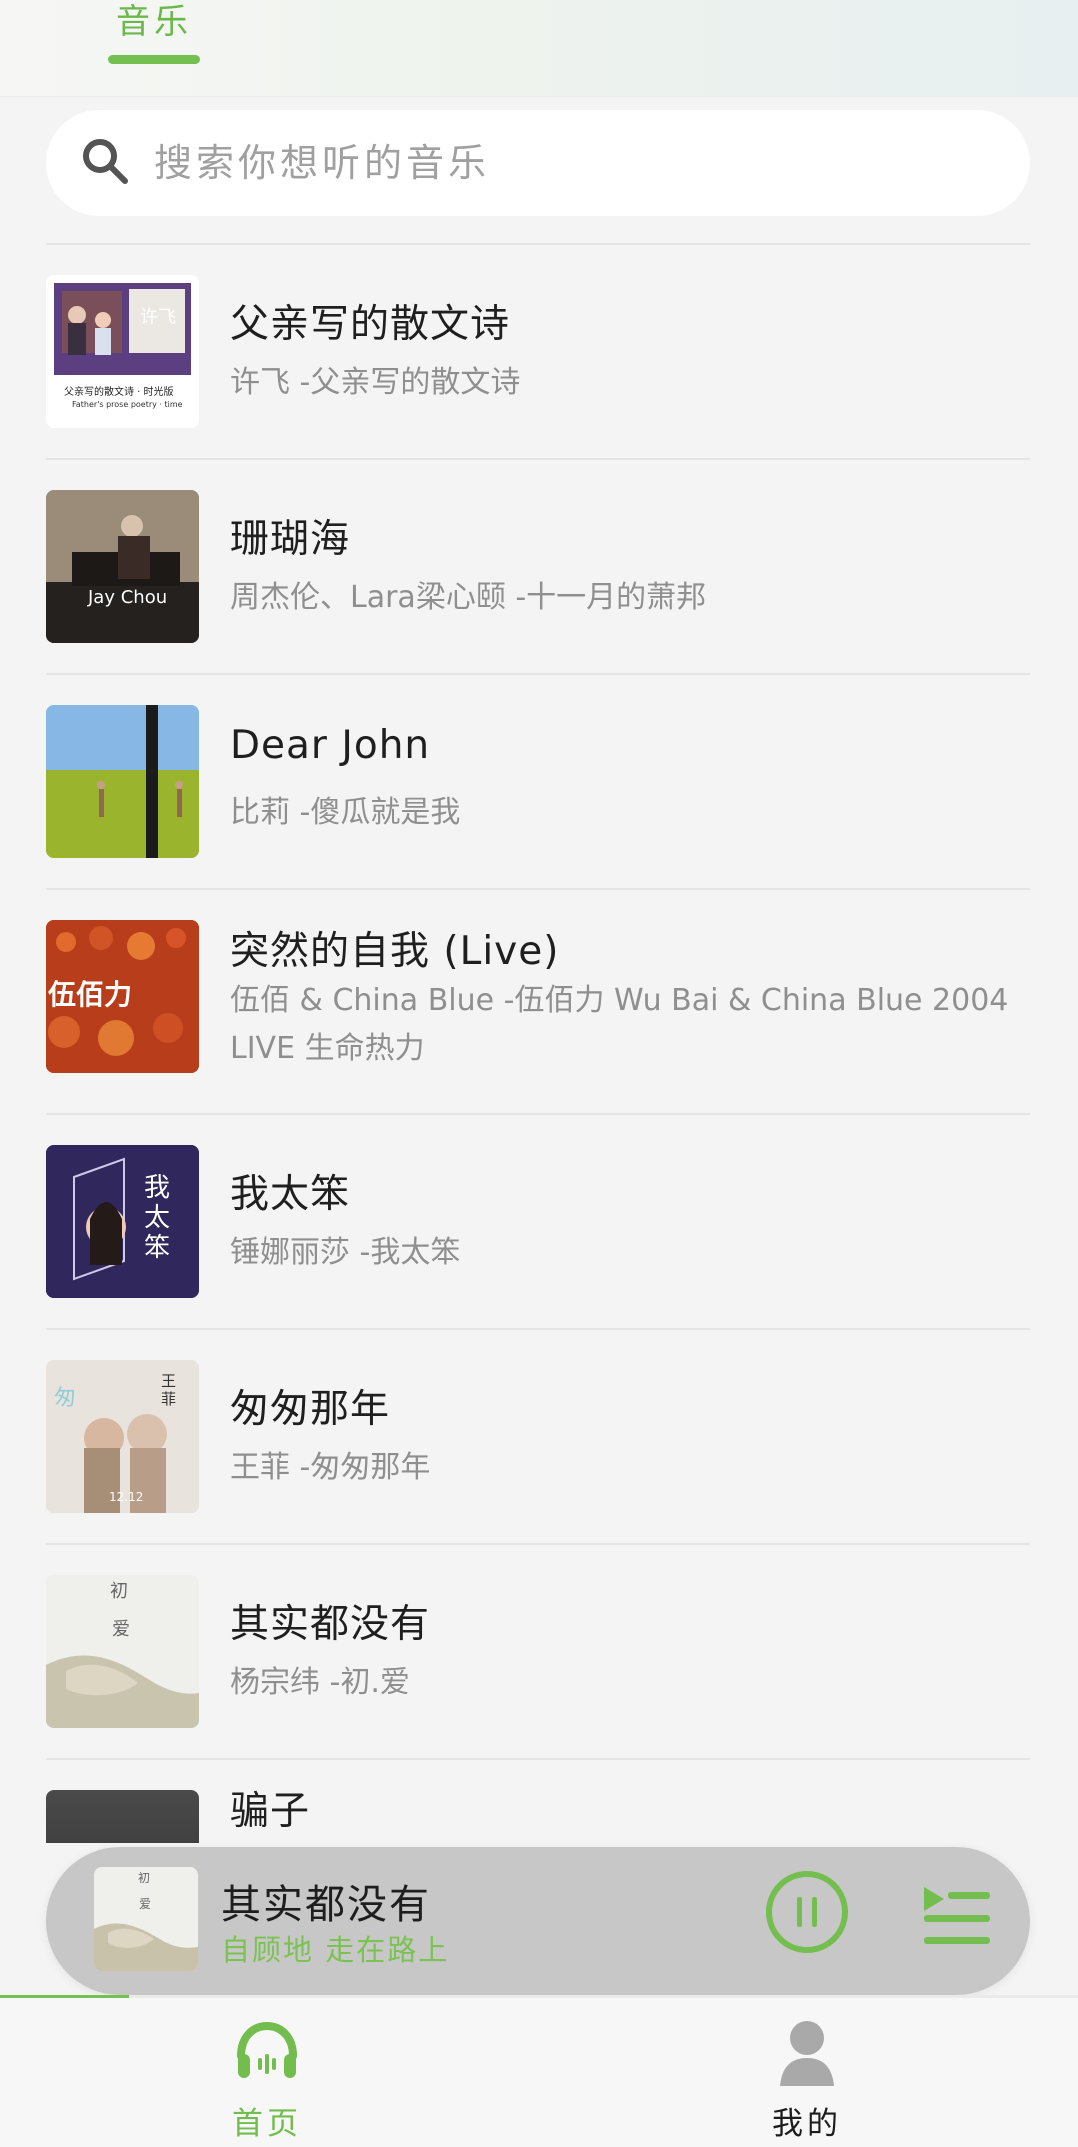  What do you see at coordinates (145, 1904) in the screenshot?
I see `player-cover-text: 爱` at bounding box center [145, 1904].